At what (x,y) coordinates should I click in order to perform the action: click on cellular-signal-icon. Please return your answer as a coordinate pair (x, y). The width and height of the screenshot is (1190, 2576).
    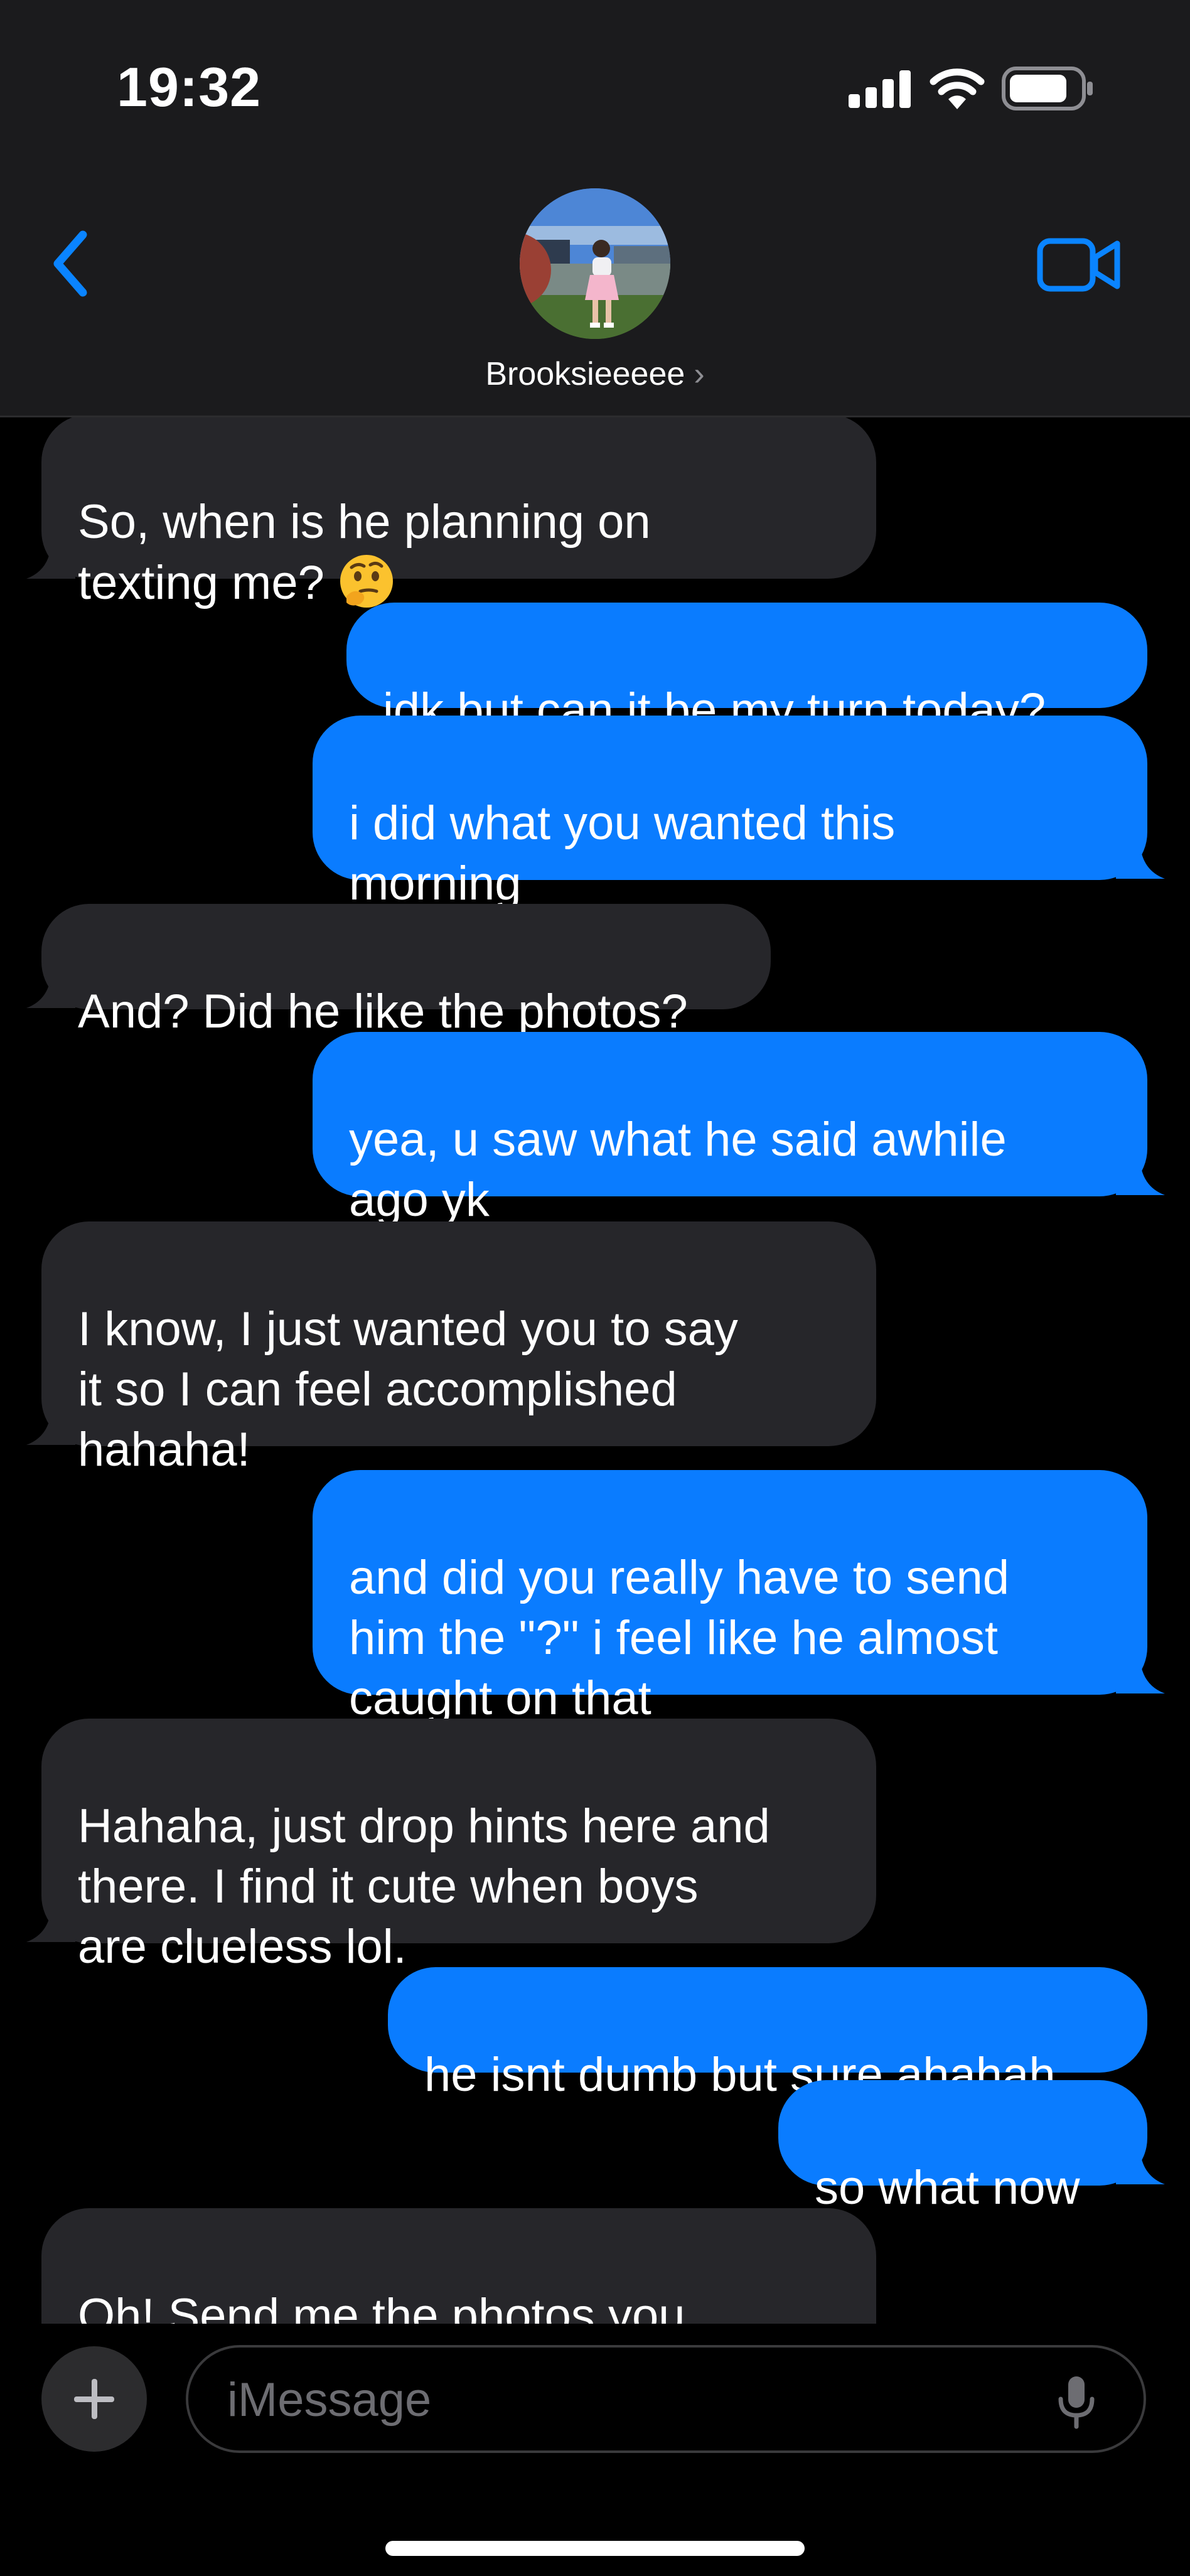
    Looking at the image, I should click on (880, 89).